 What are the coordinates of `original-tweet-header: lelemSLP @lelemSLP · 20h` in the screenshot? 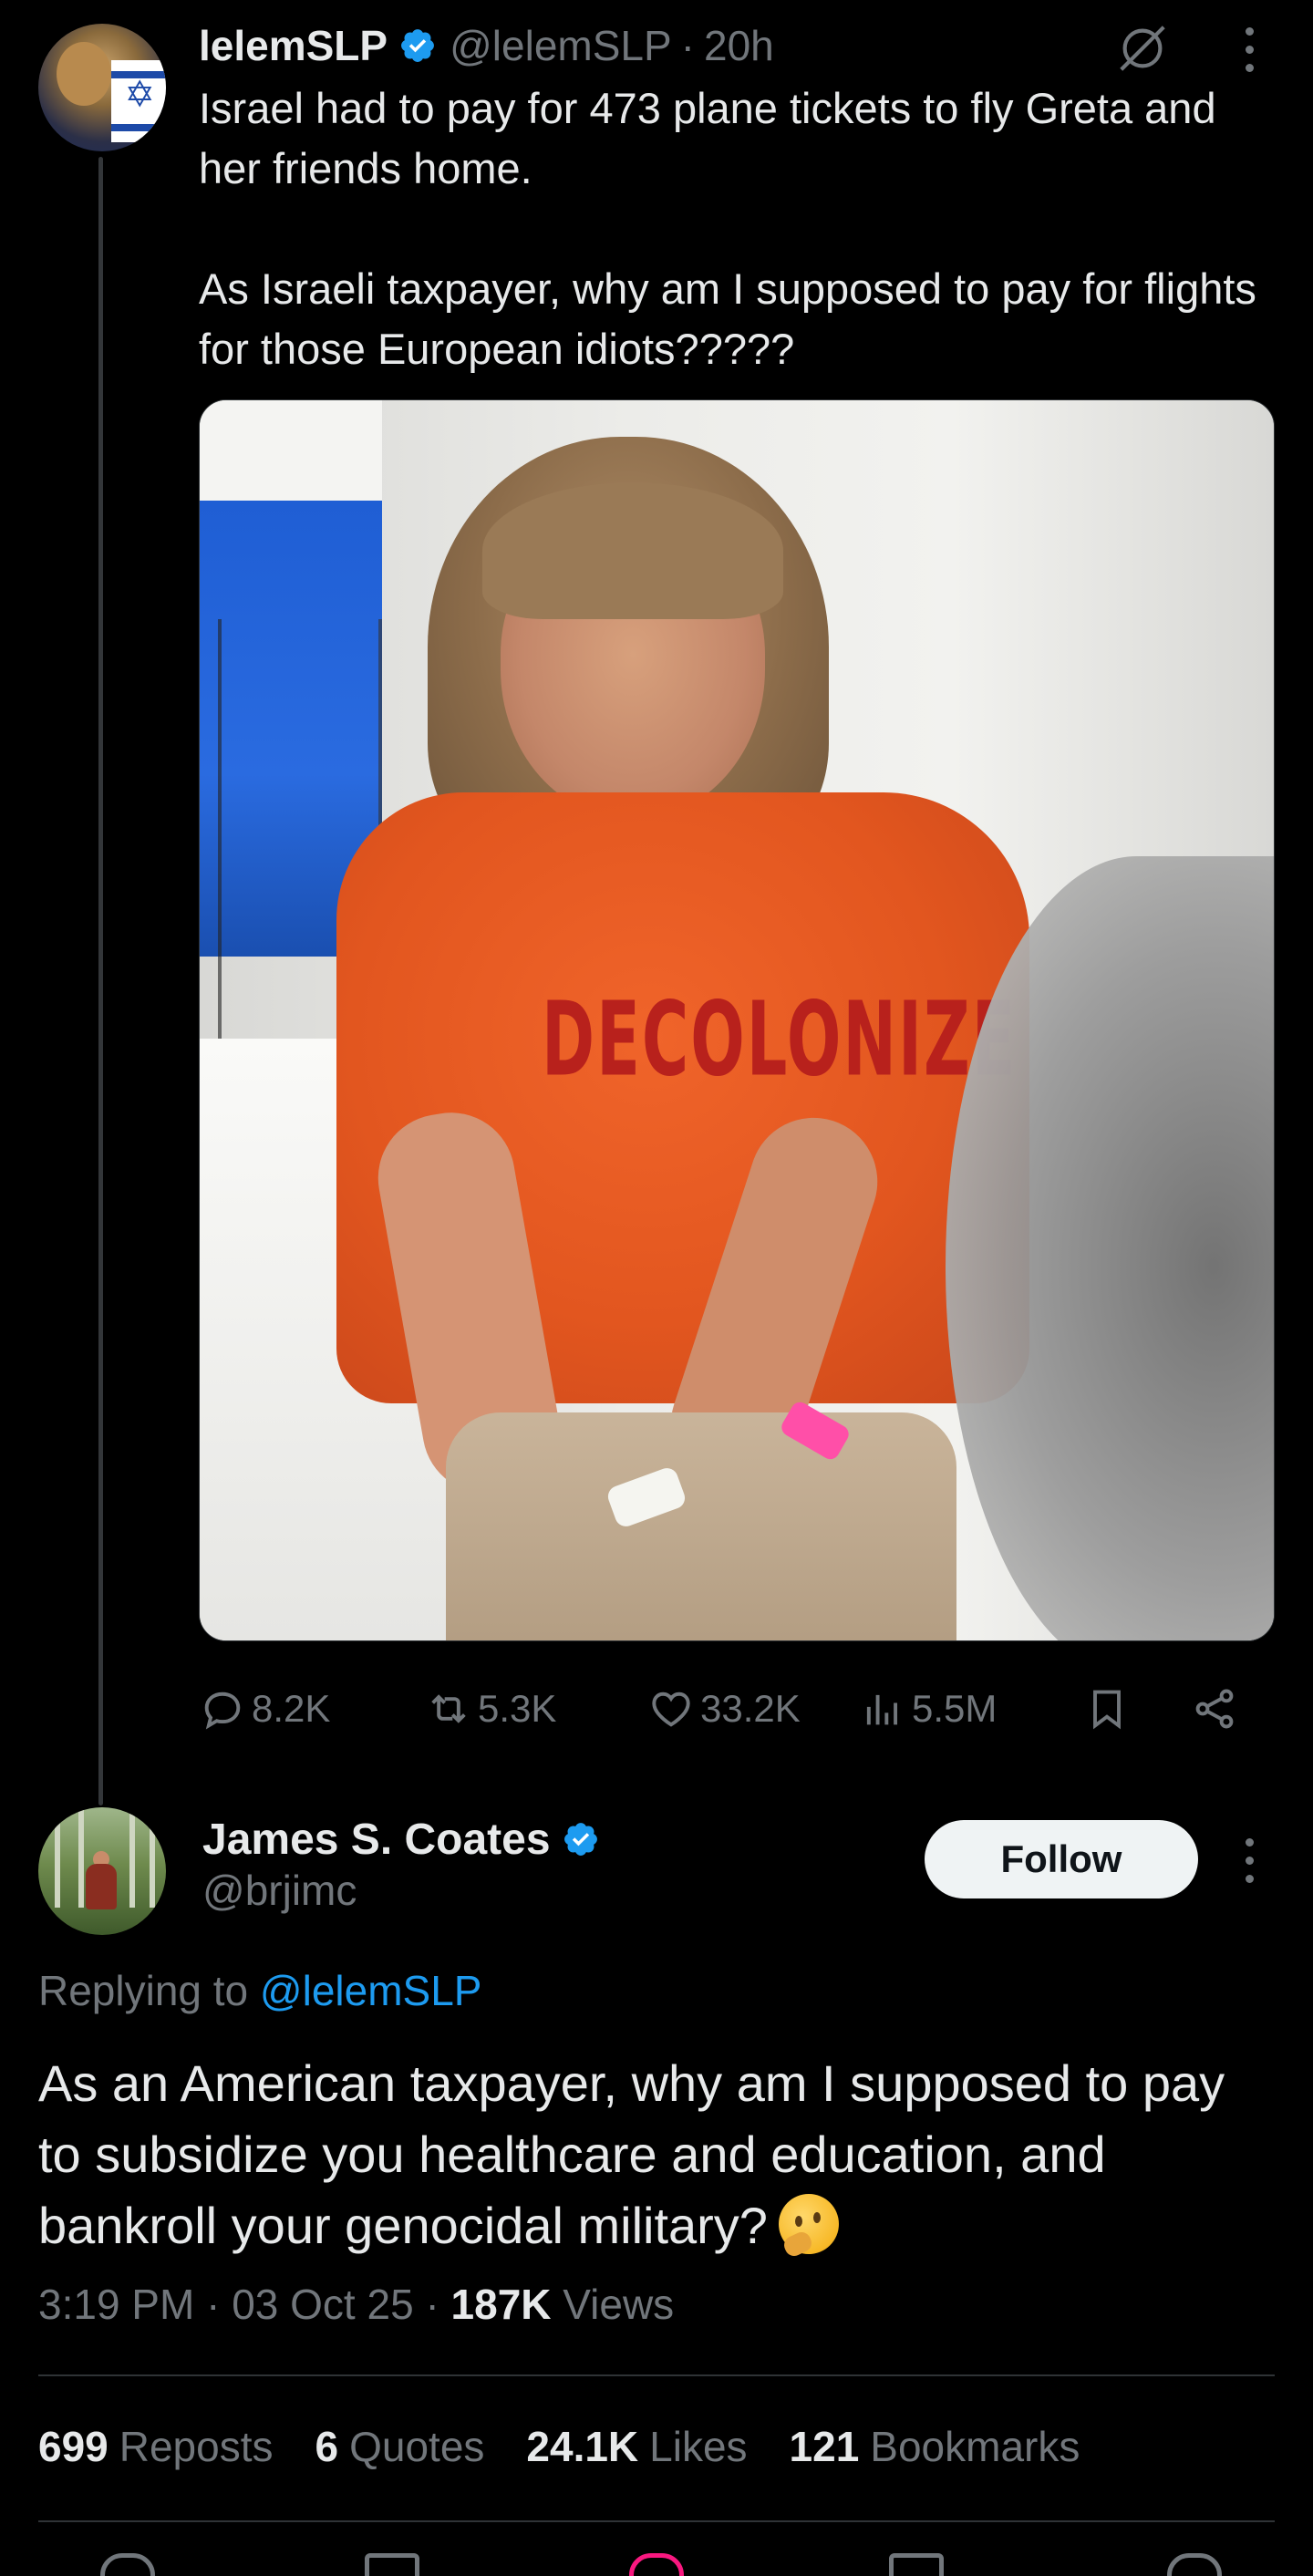 It's located at (486, 45).